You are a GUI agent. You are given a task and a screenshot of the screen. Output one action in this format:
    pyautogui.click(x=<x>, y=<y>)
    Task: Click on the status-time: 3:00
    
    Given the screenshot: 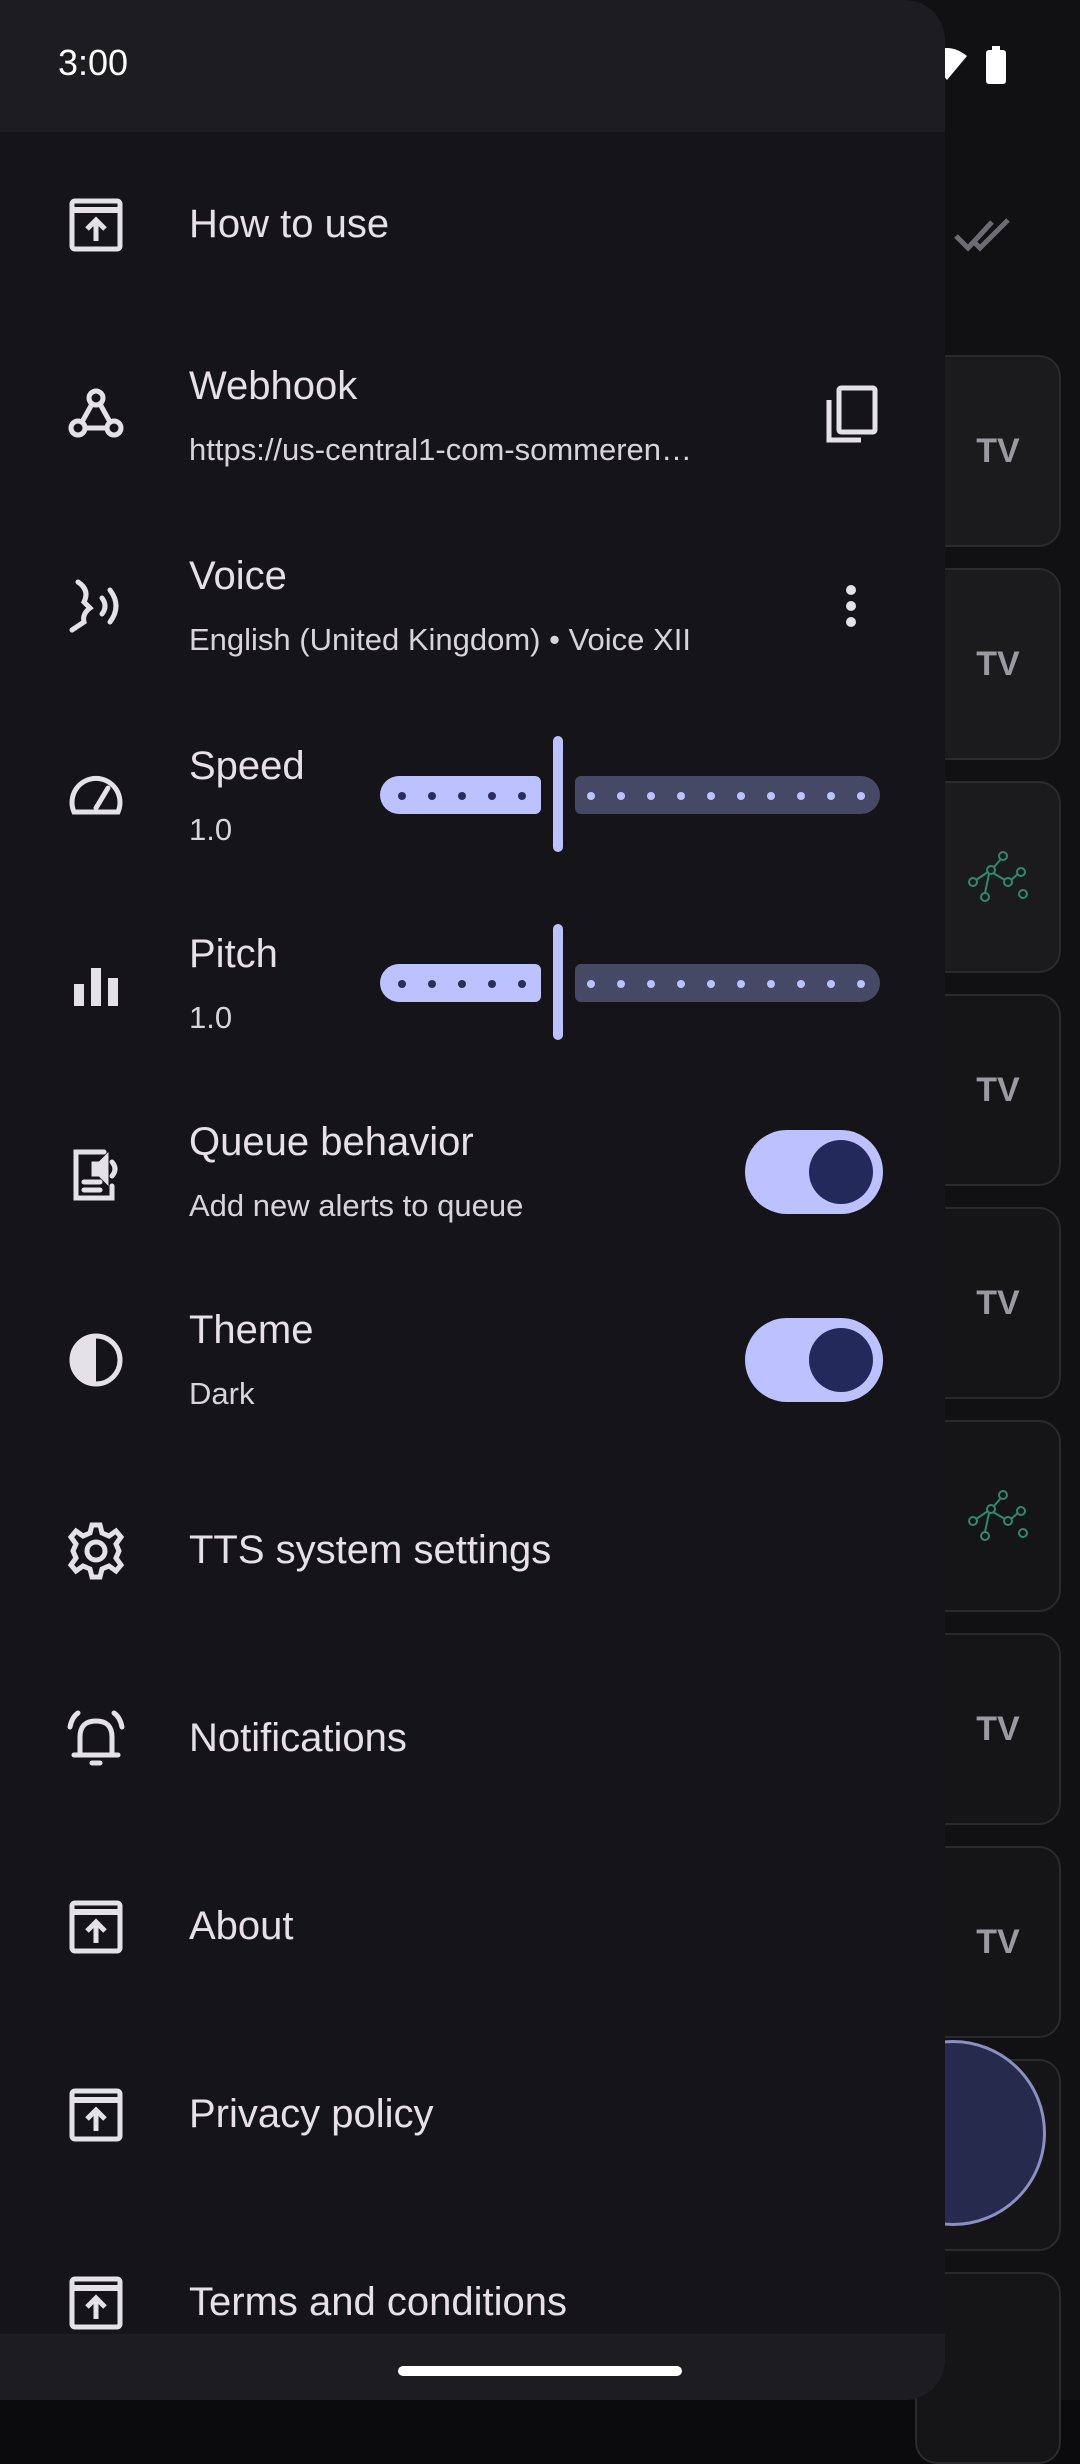 What is the action you would take?
    pyautogui.click(x=93, y=62)
    